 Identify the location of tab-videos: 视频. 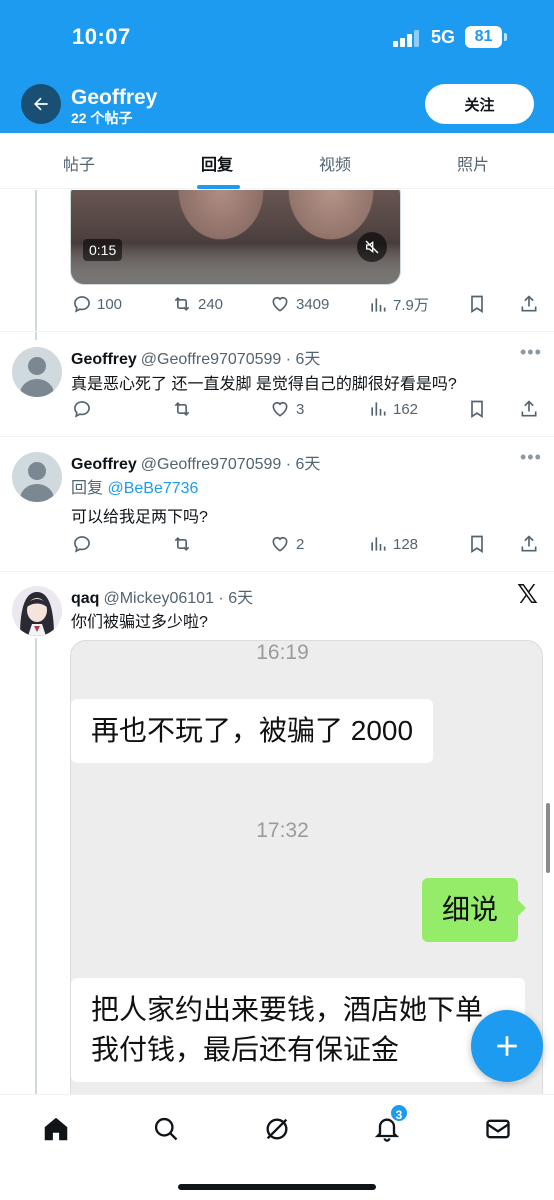
(335, 163).